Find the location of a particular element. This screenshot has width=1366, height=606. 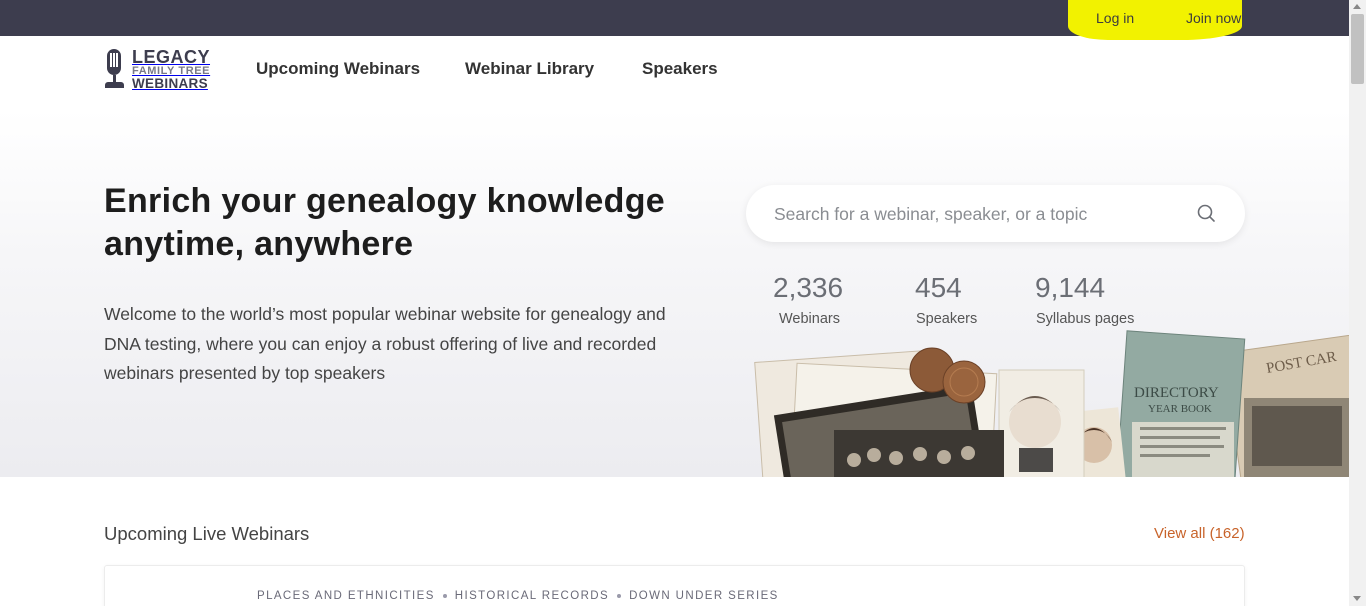

section-title-upcoming: Upcoming Live Webinars is located at coordinates (207, 533).